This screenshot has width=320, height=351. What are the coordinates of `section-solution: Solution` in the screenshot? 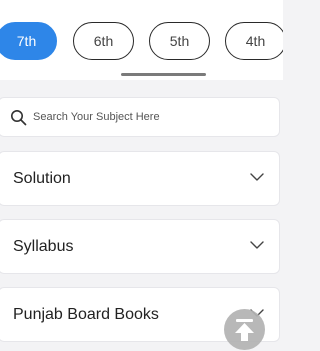 It's located at (140, 178).